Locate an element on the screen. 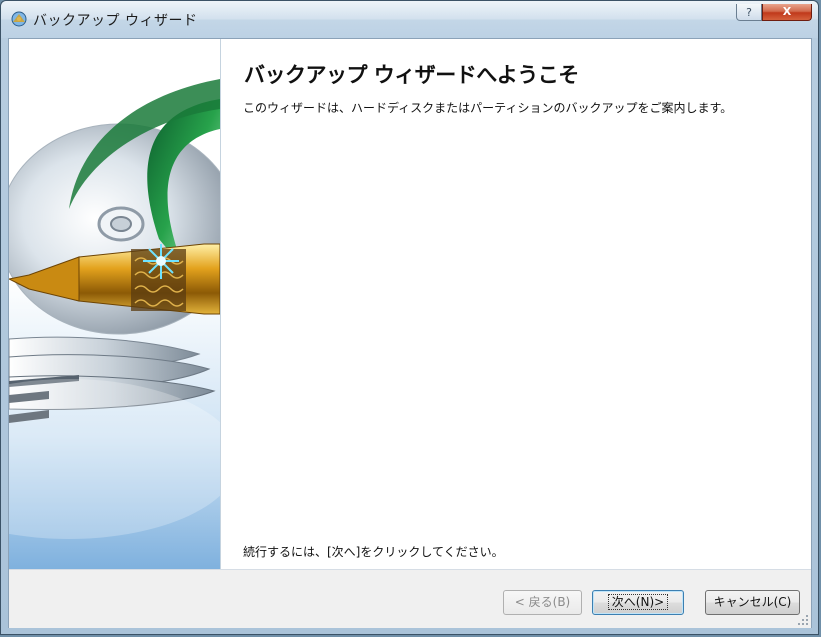 This screenshot has height=637, width=821. next-button-label: 次へ(N)> is located at coordinates (638, 602).